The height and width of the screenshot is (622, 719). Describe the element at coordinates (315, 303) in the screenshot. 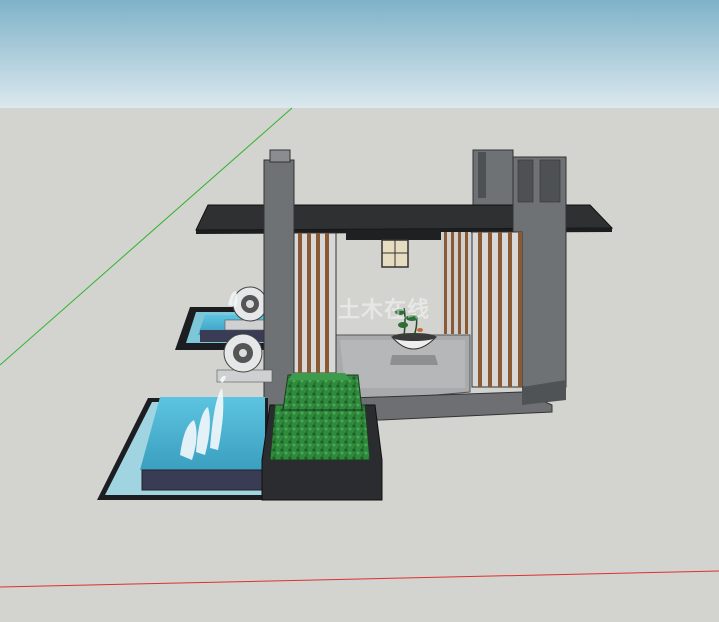

I see `slat-screen-left` at that location.